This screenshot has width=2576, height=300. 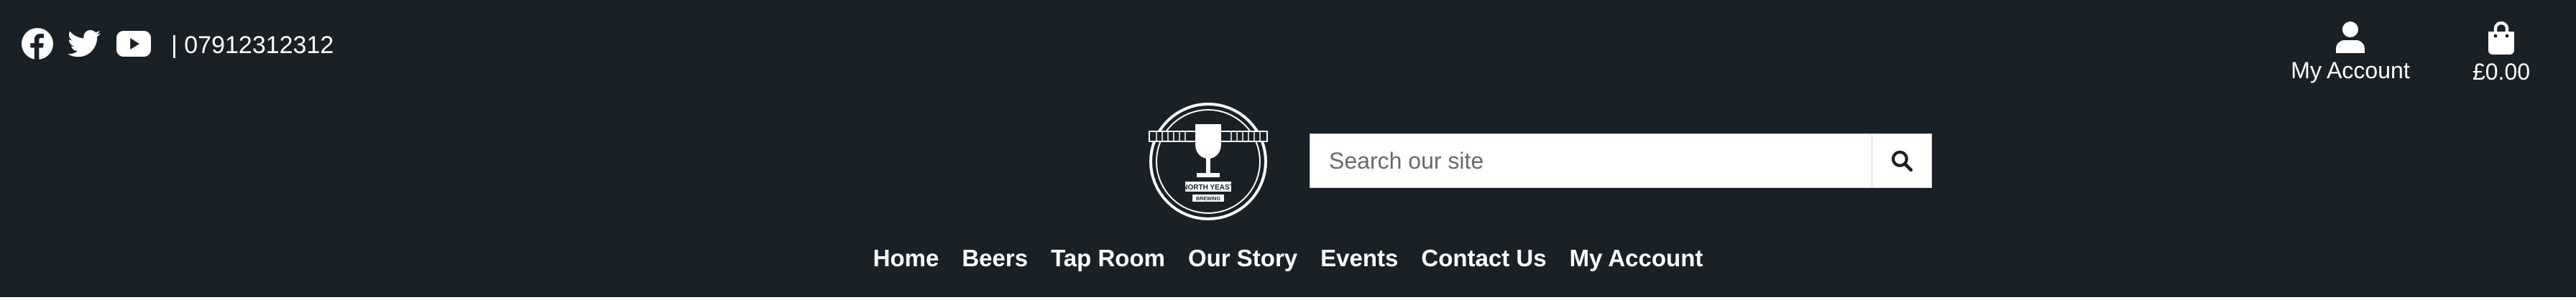 What do you see at coordinates (84, 45) in the screenshot?
I see `twitter-icon` at bounding box center [84, 45].